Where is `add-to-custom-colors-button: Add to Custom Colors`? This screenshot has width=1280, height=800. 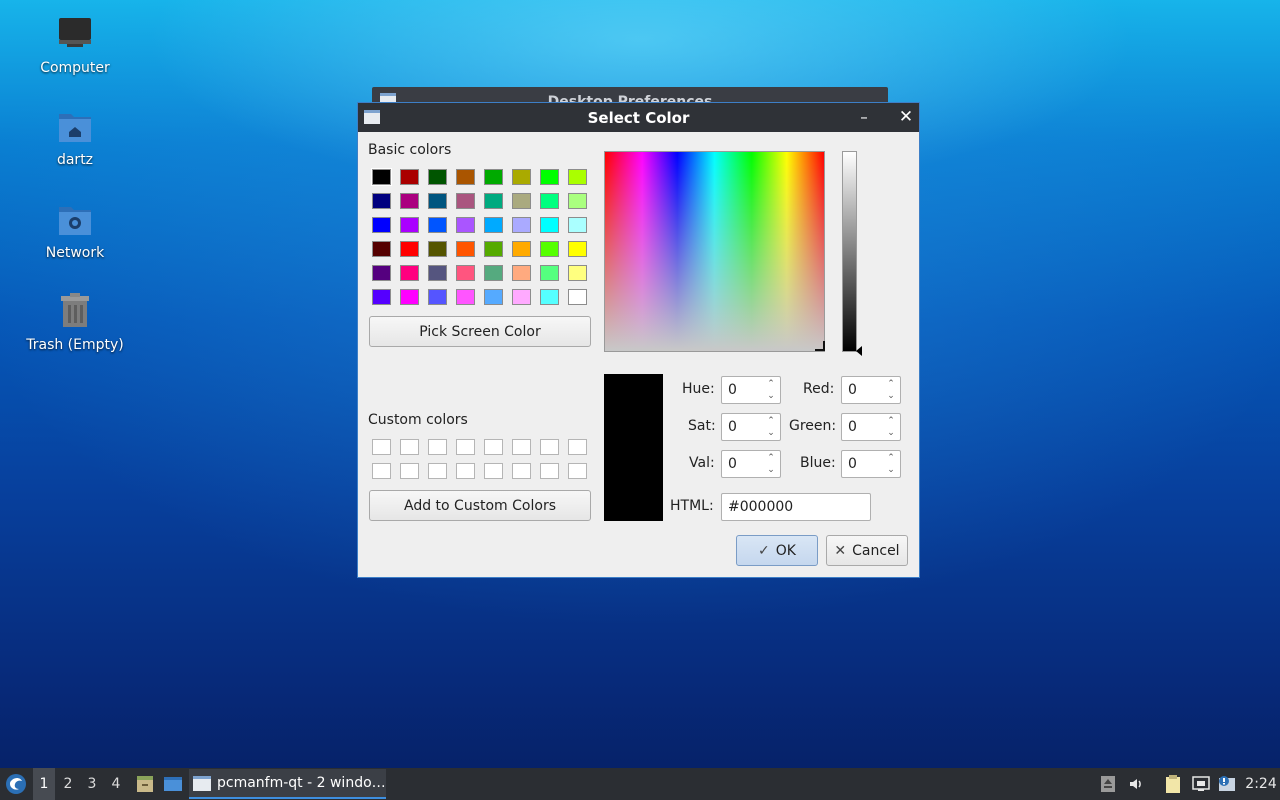 add-to-custom-colors-button: Add to Custom Colors is located at coordinates (480, 505).